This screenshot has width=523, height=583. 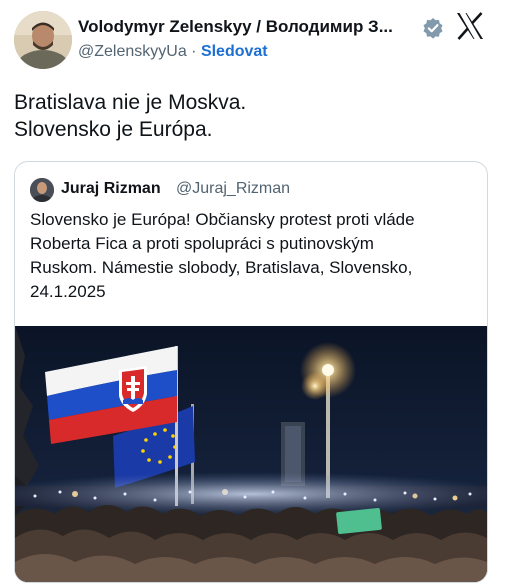 I want to click on verified-badge-icon, so click(x=433, y=28).